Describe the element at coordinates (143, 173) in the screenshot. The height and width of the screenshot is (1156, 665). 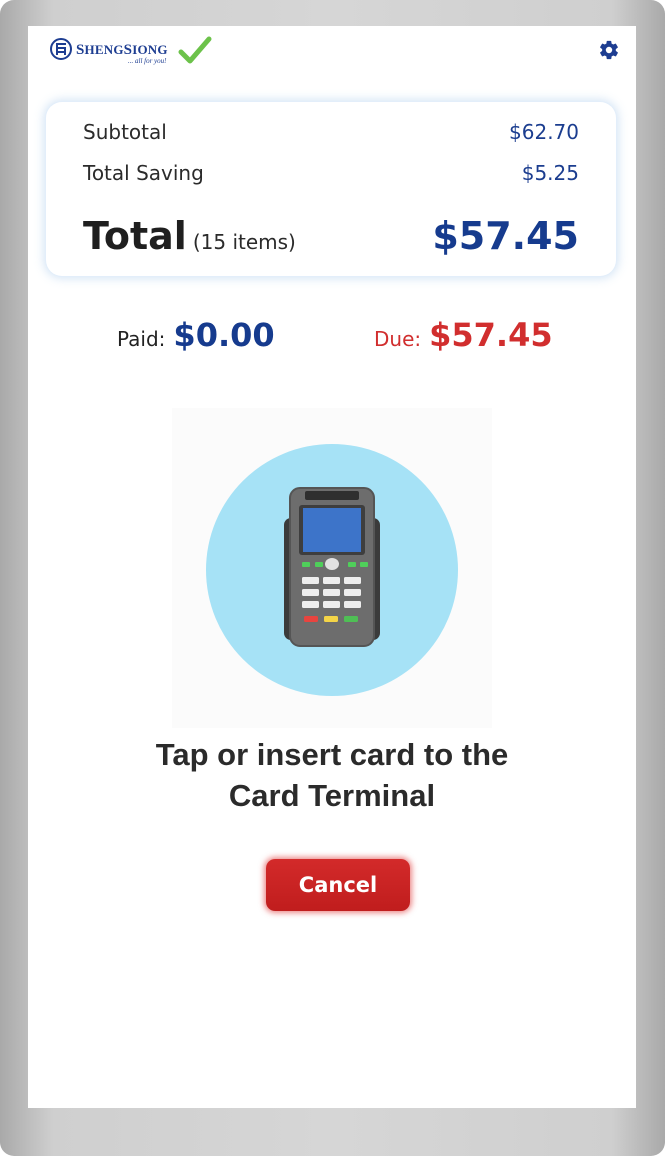
I see `saving-label: Total Saving` at that location.